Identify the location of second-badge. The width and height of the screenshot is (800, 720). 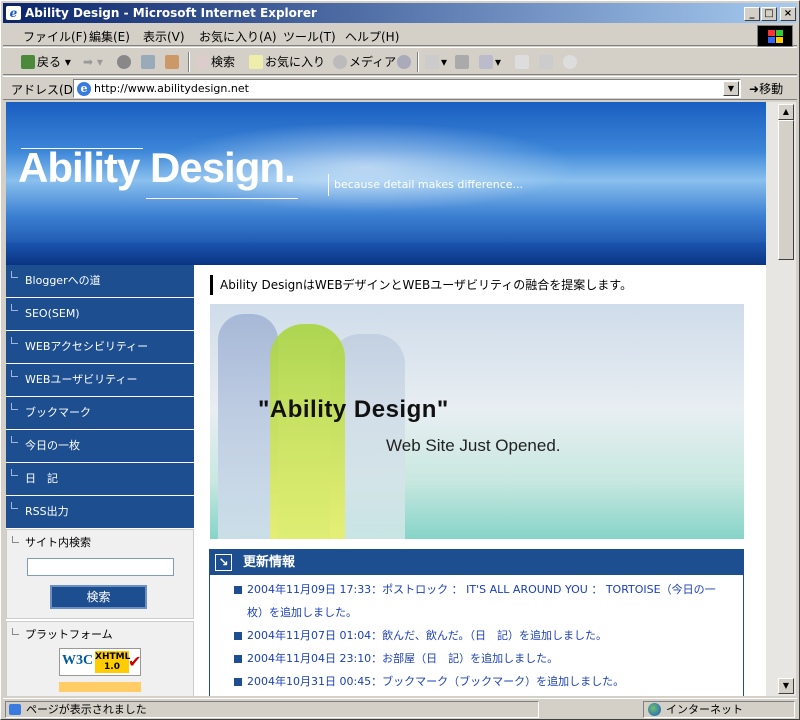
(100, 687).